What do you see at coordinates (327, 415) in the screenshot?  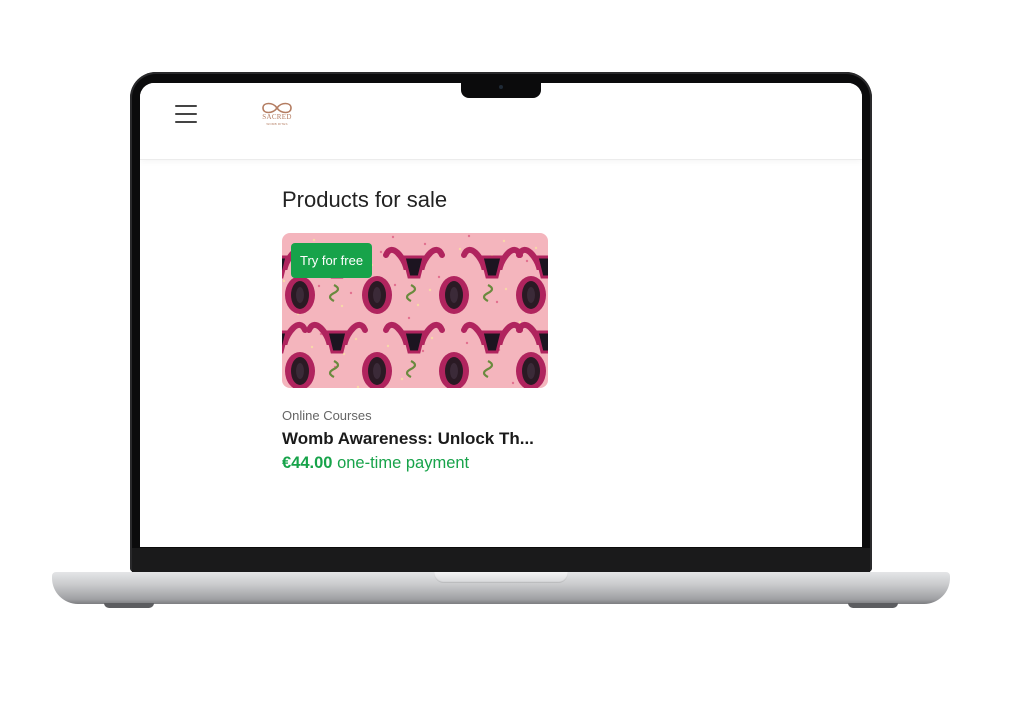 I see `product-category: Online Courses` at bounding box center [327, 415].